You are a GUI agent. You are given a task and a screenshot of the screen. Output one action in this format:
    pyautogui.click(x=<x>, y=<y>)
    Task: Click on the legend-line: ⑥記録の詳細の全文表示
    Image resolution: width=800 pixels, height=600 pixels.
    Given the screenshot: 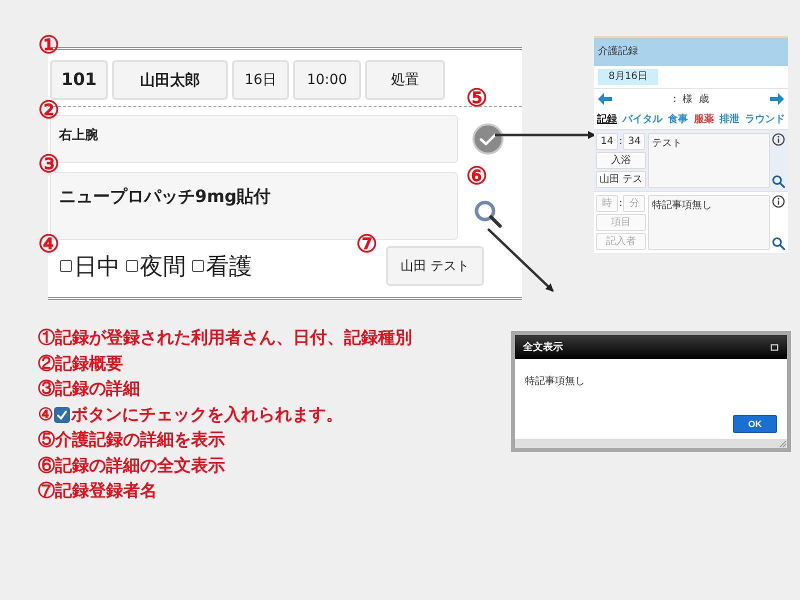 What is the action you would take?
    pyautogui.click(x=132, y=466)
    